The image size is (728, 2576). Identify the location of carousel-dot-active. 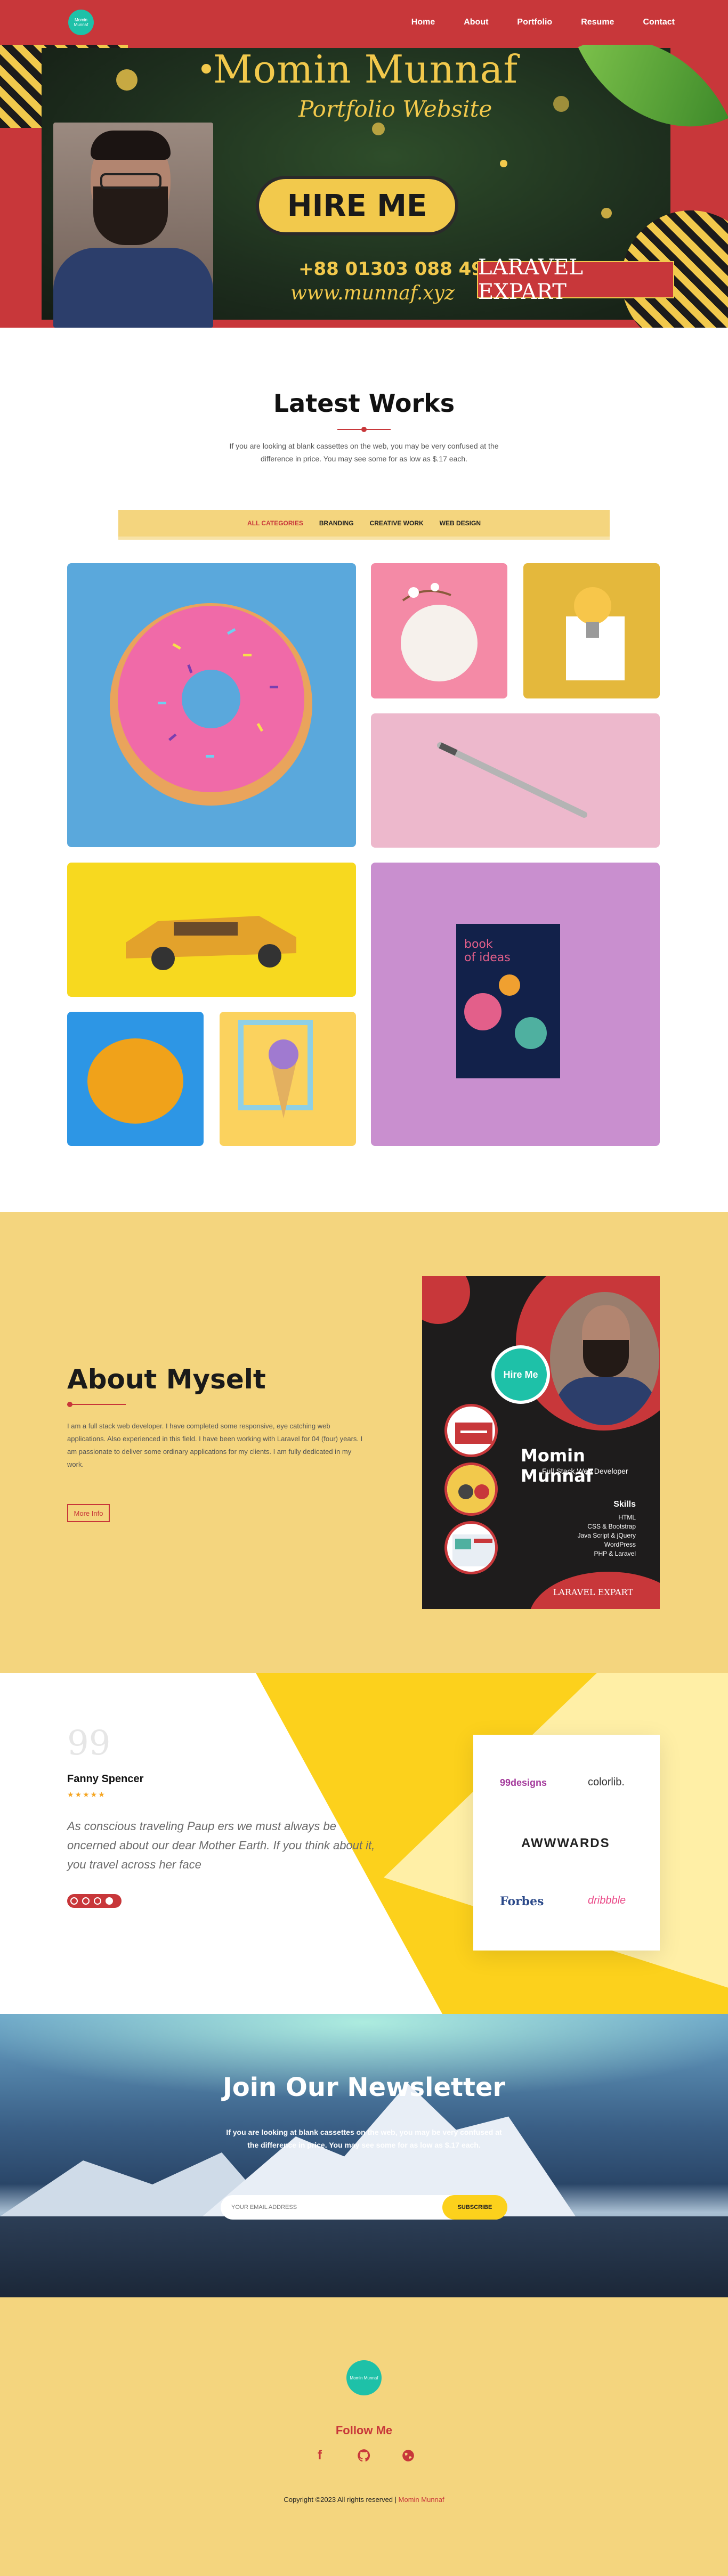
(109, 1901).